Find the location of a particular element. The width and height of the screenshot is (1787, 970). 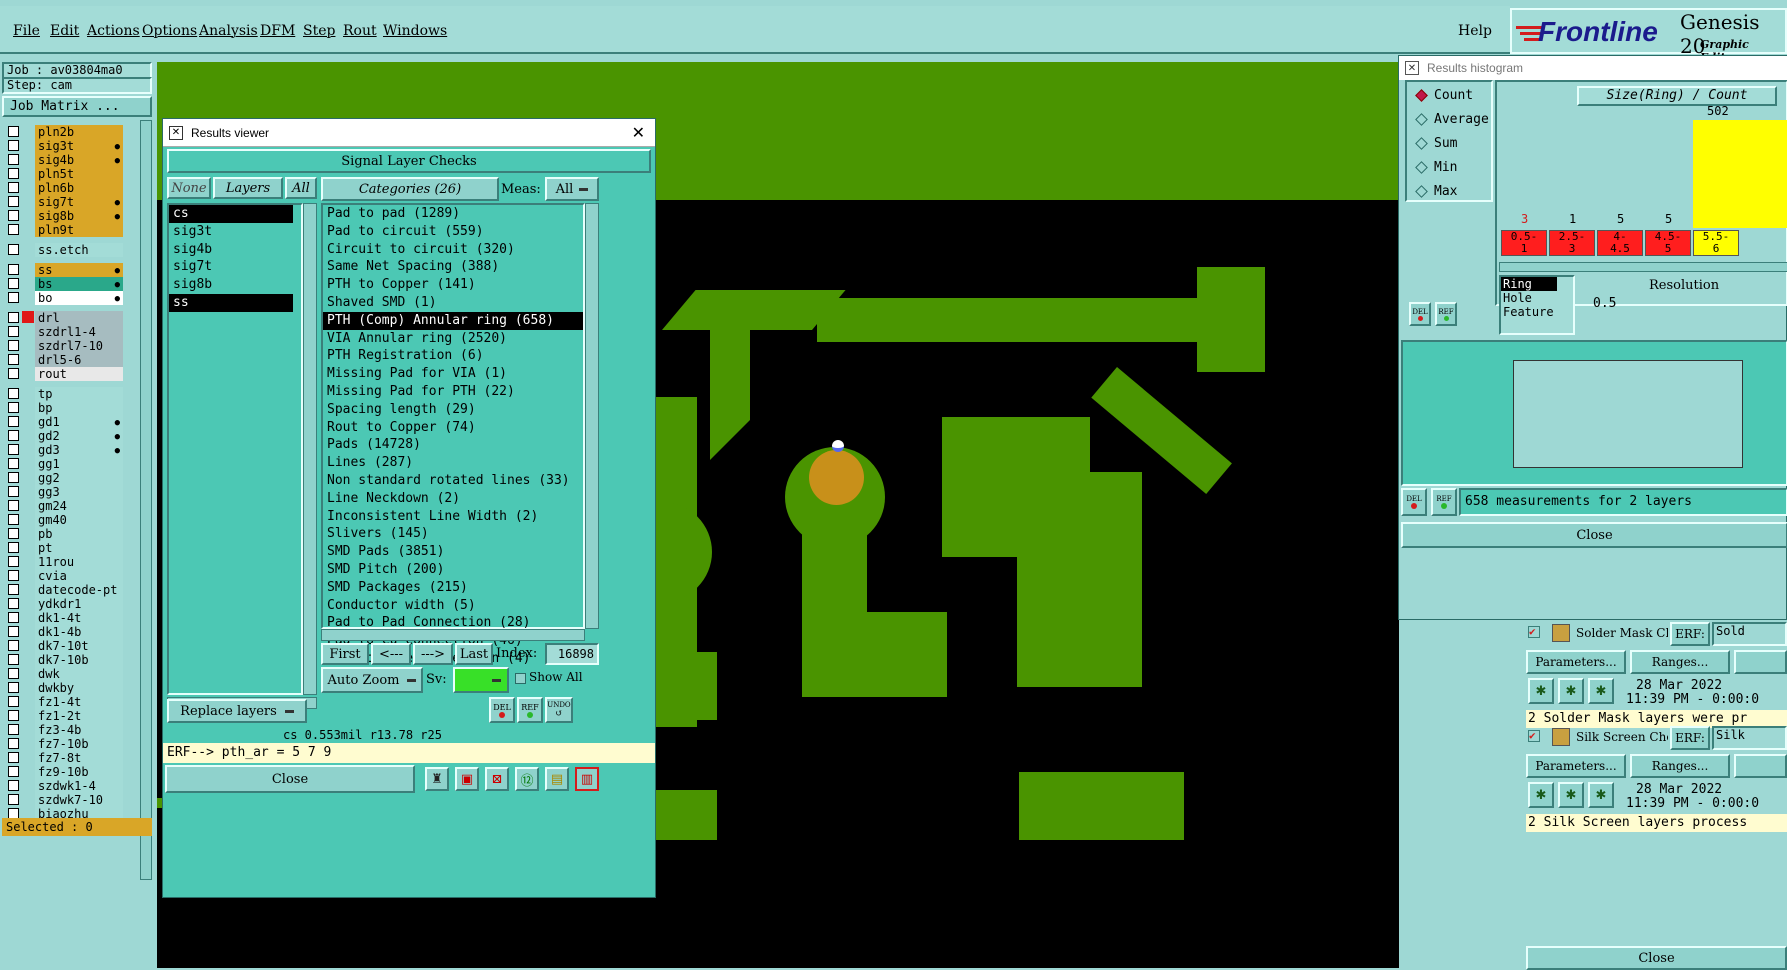

layer-row: ss ● is located at coordinates (65, 269).